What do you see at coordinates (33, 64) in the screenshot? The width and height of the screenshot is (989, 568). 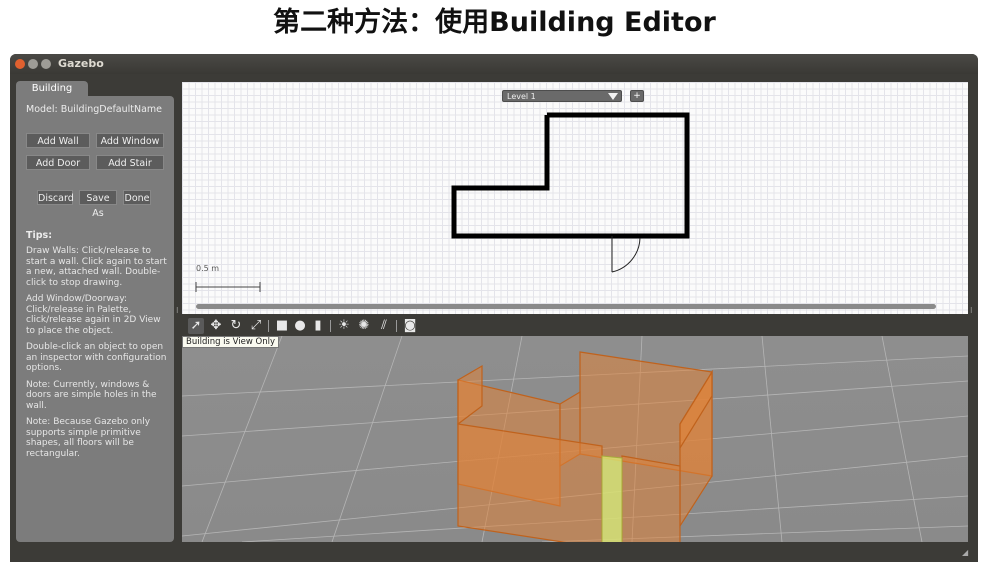 I see `minimize-window-icon` at bounding box center [33, 64].